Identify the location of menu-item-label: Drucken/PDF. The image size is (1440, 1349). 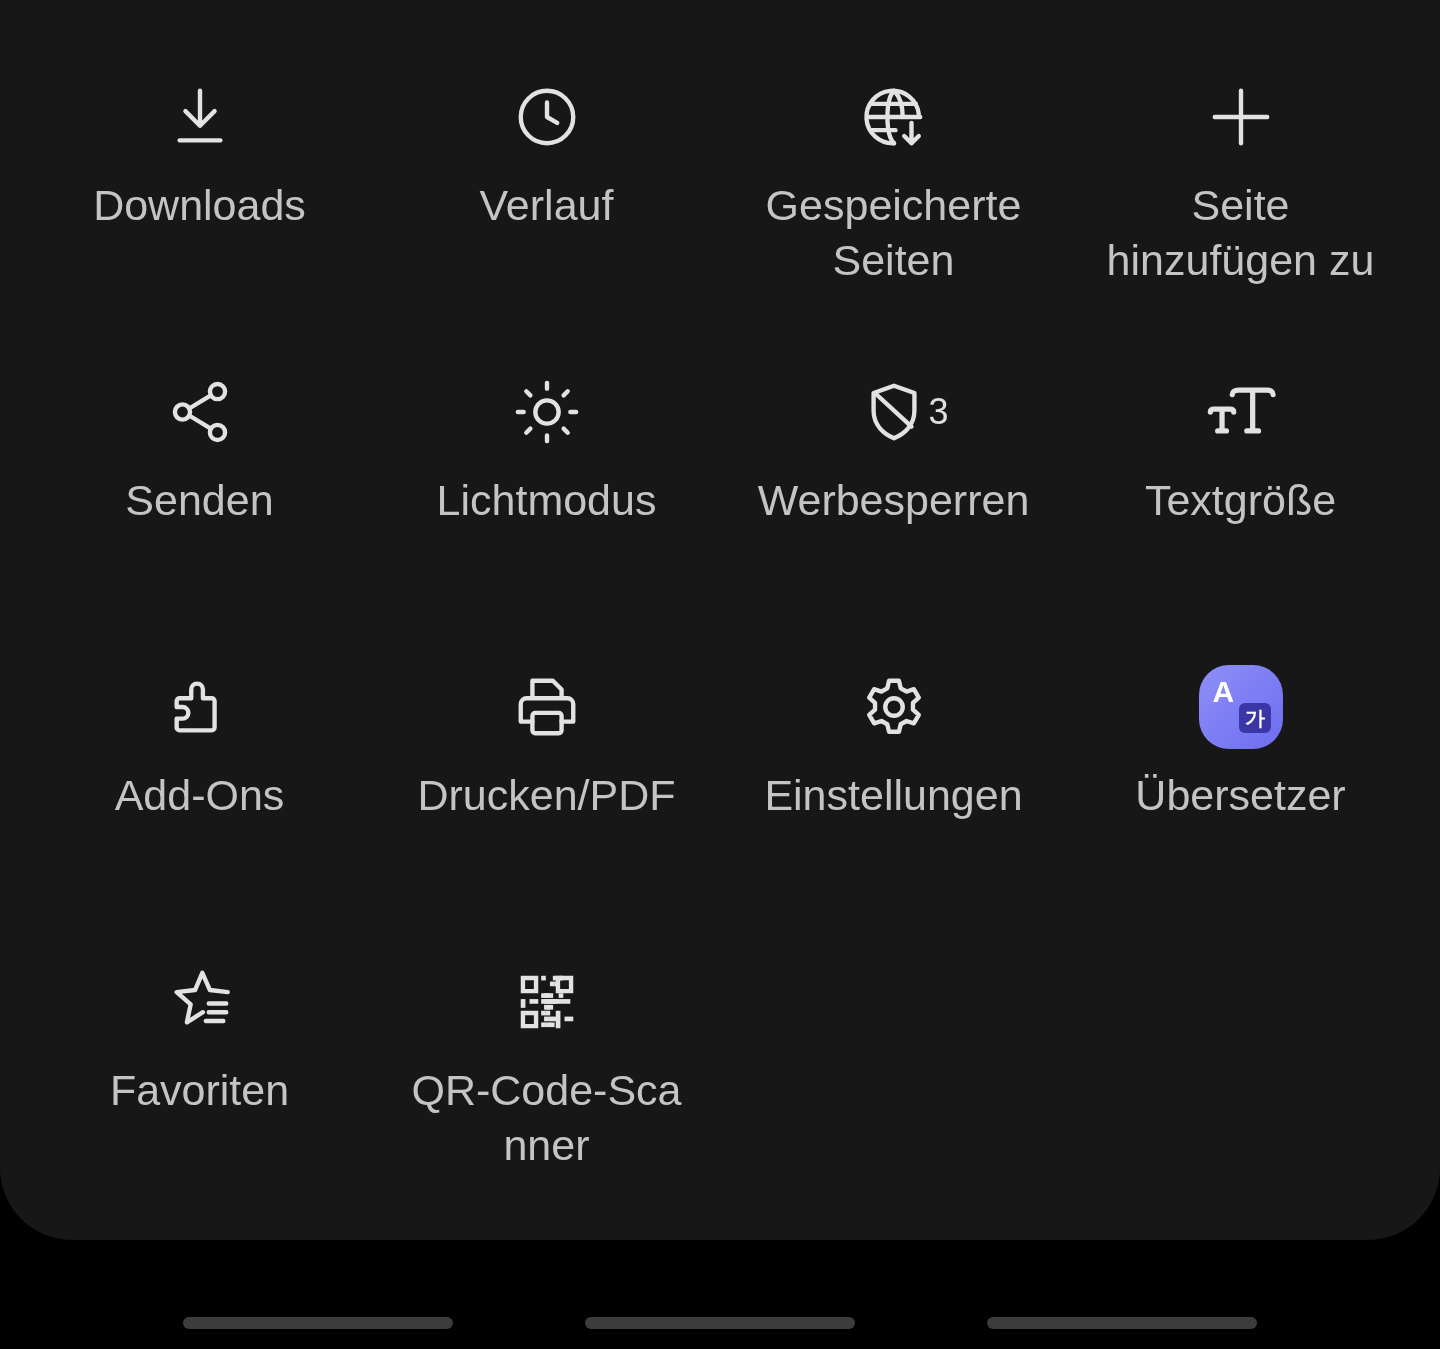
(546, 795).